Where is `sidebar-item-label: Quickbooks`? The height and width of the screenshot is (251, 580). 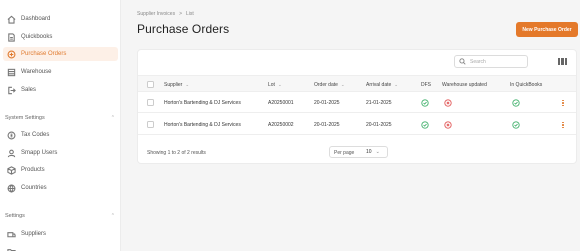 sidebar-item-label: Quickbooks is located at coordinates (37, 37).